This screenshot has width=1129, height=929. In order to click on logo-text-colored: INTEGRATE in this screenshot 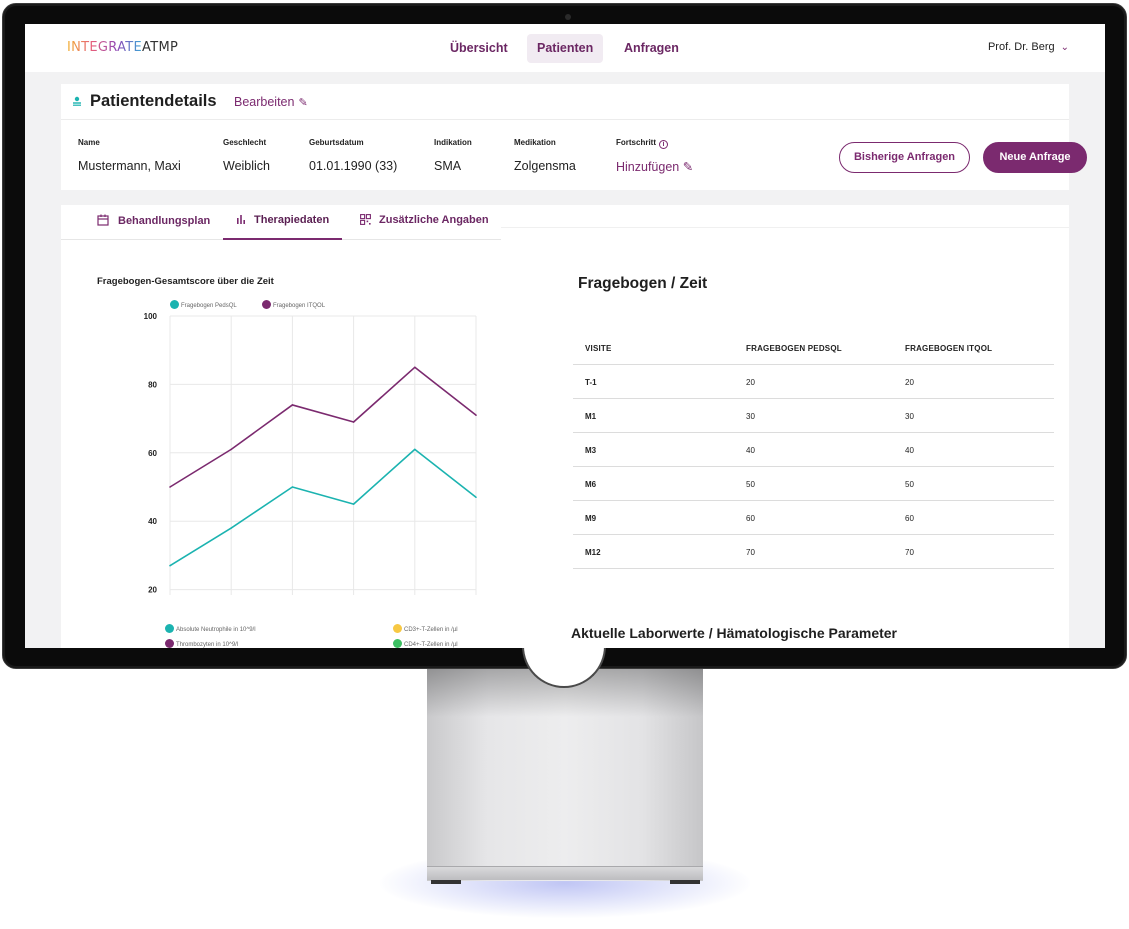, I will do `click(105, 47)`.